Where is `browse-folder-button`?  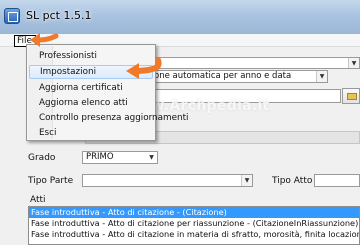
browse-folder-button is located at coordinates (351, 96).